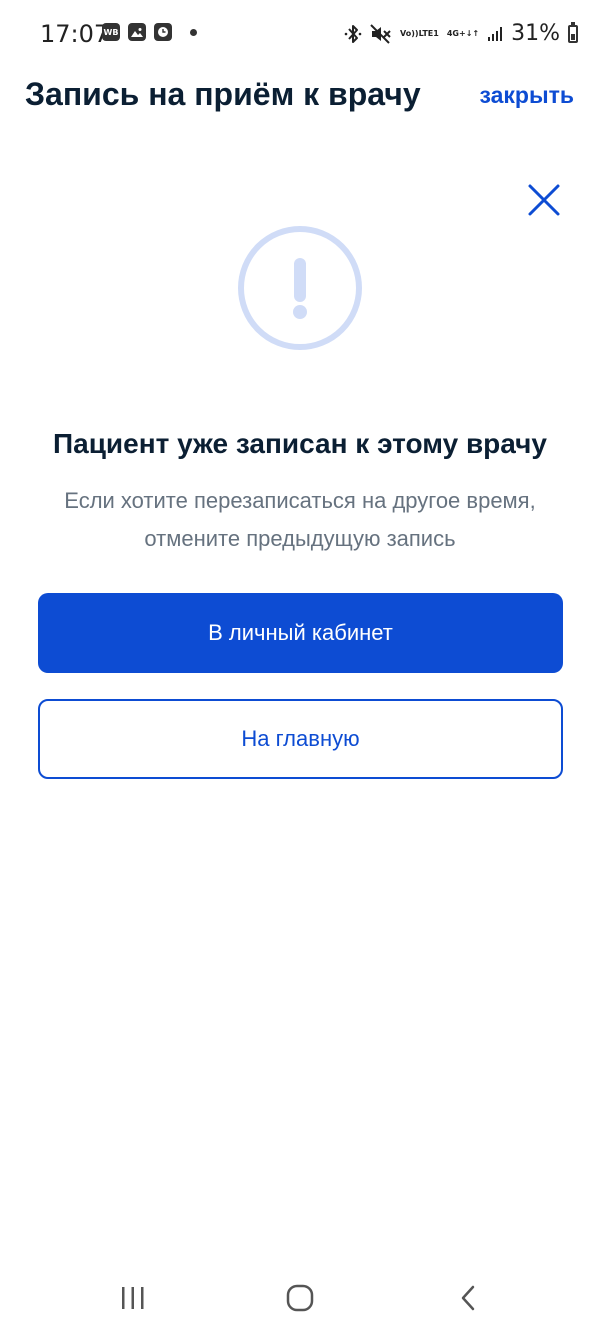  What do you see at coordinates (300, 34) in the screenshot?
I see `status-bar: 17:07 WB Vo)) LTE1 4G+ ↓↑ 31%` at bounding box center [300, 34].